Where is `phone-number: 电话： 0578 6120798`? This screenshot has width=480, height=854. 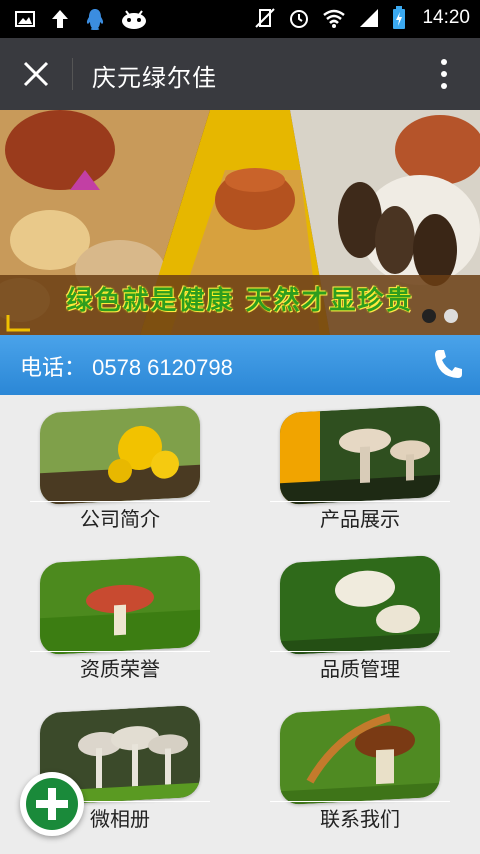 phone-number: 电话： 0578 6120798 is located at coordinates (126, 367).